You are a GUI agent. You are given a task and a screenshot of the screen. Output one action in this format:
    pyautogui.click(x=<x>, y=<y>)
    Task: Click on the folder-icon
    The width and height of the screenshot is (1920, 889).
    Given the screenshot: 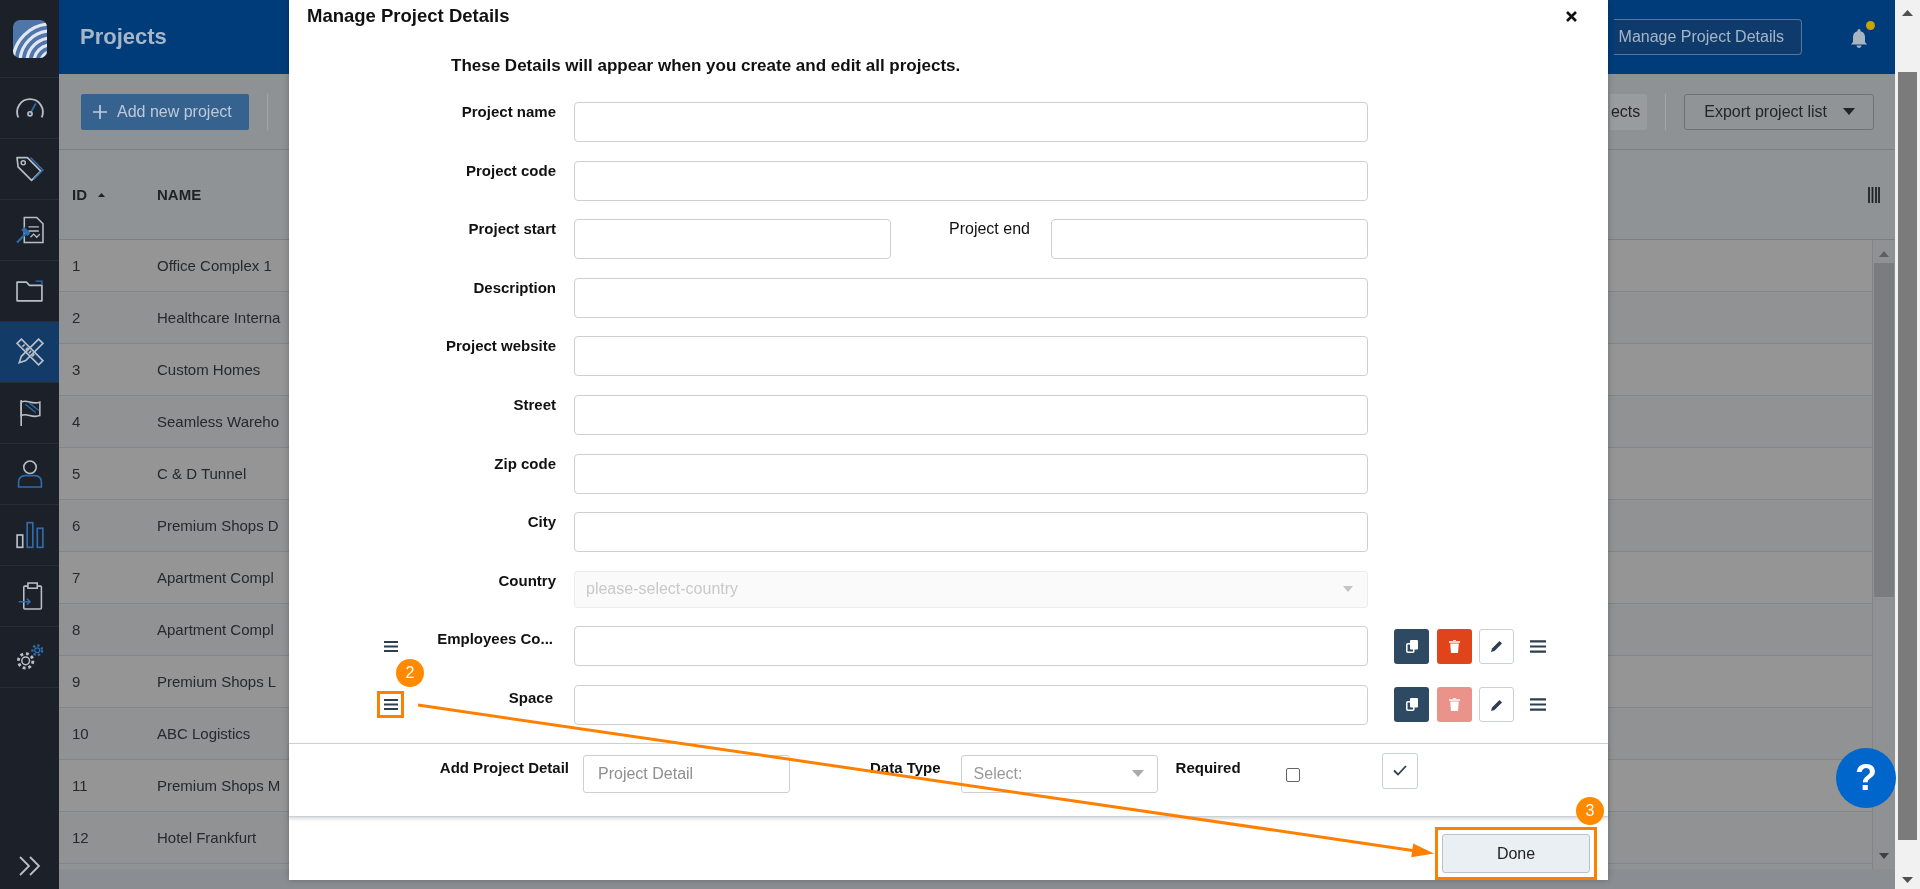 What is the action you would take?
    pyautogui.click(x=29, y=291)
    